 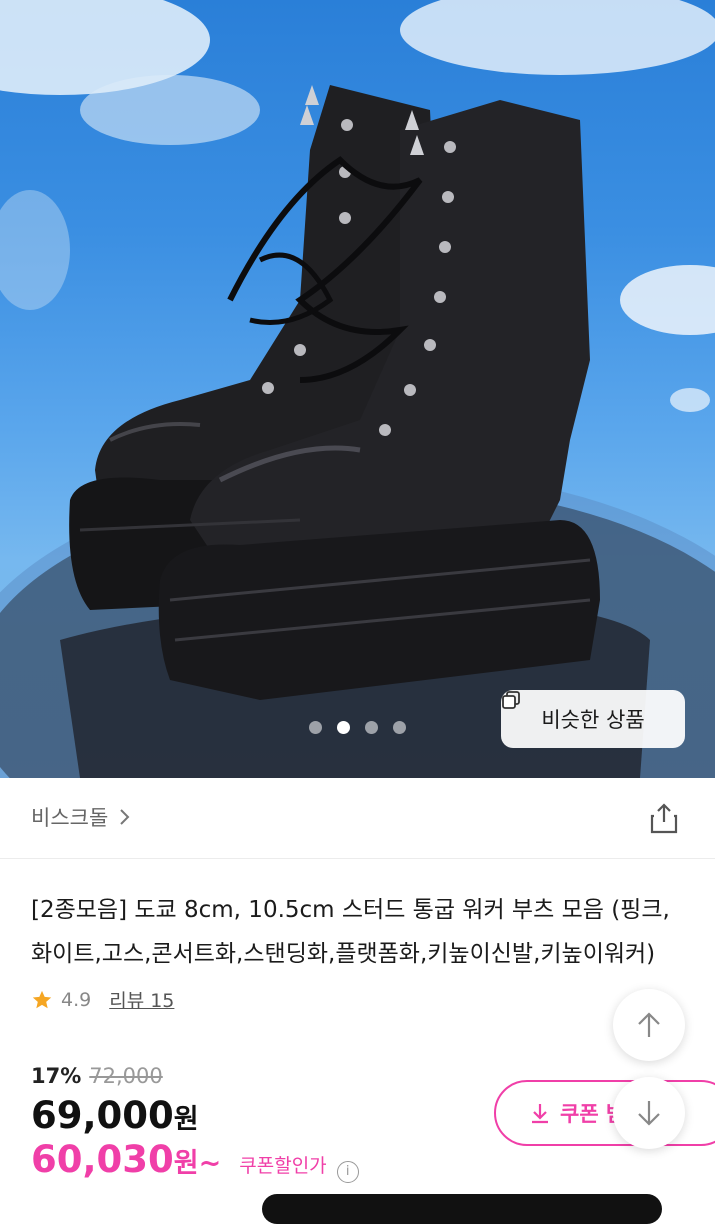 I want to click on scroll-bottom-button, so click(x=649, y=1113).